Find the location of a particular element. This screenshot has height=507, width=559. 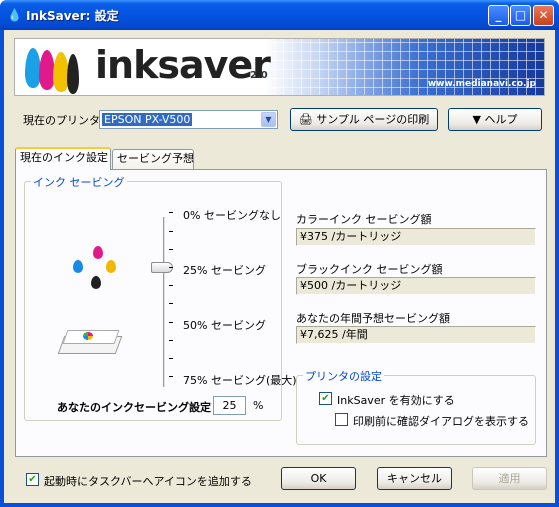

title-bar: 💧 InkSaver: 設定 _ □ ✕ is located at coordinates (279, 15).